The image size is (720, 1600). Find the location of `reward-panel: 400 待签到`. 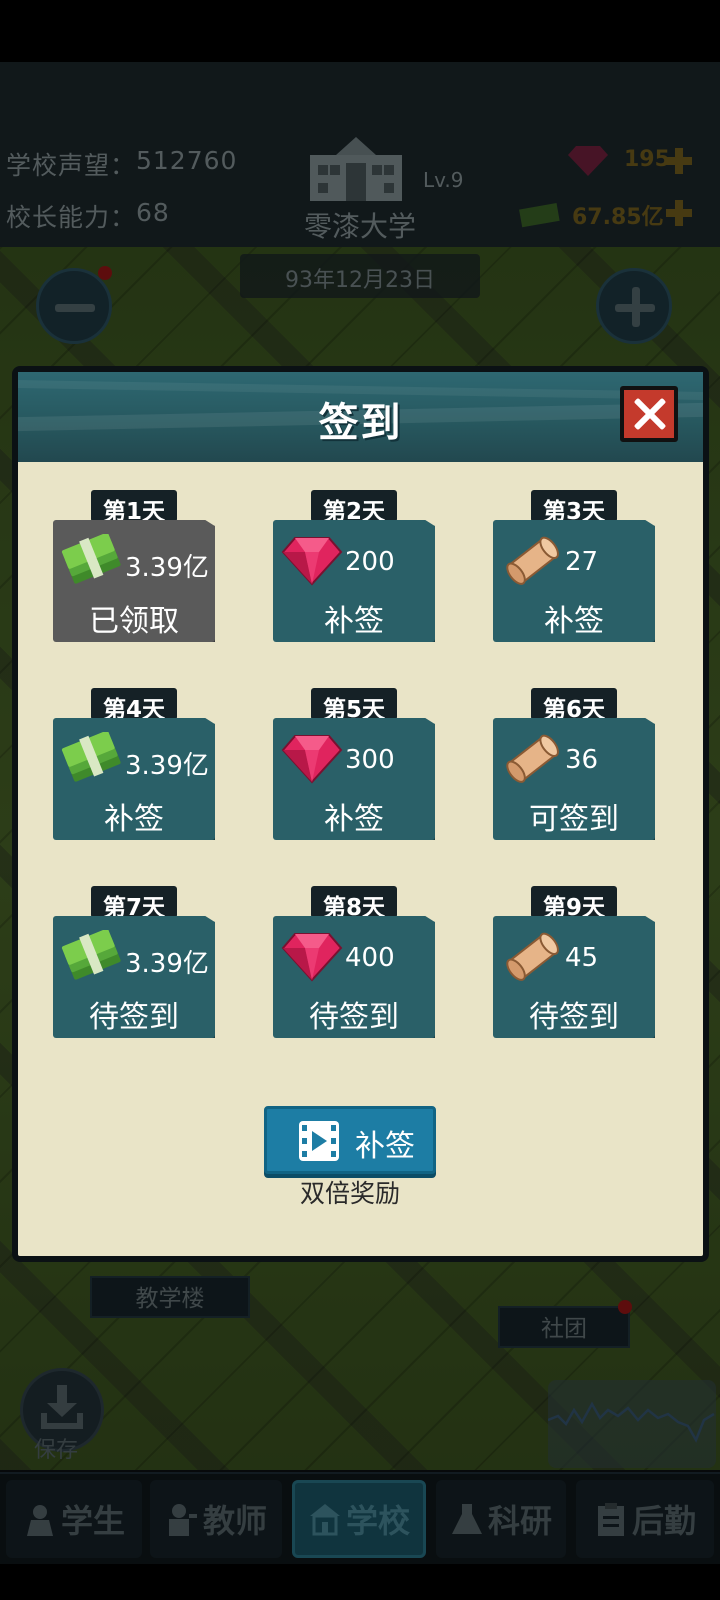

reward-panel: 400 待签到 is located at coordinates (354, 977).